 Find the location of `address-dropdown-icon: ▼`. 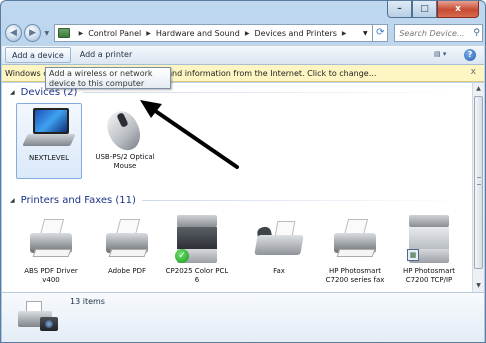

address-dropdown-icon: ▼ is located at coordinates (365, 33).